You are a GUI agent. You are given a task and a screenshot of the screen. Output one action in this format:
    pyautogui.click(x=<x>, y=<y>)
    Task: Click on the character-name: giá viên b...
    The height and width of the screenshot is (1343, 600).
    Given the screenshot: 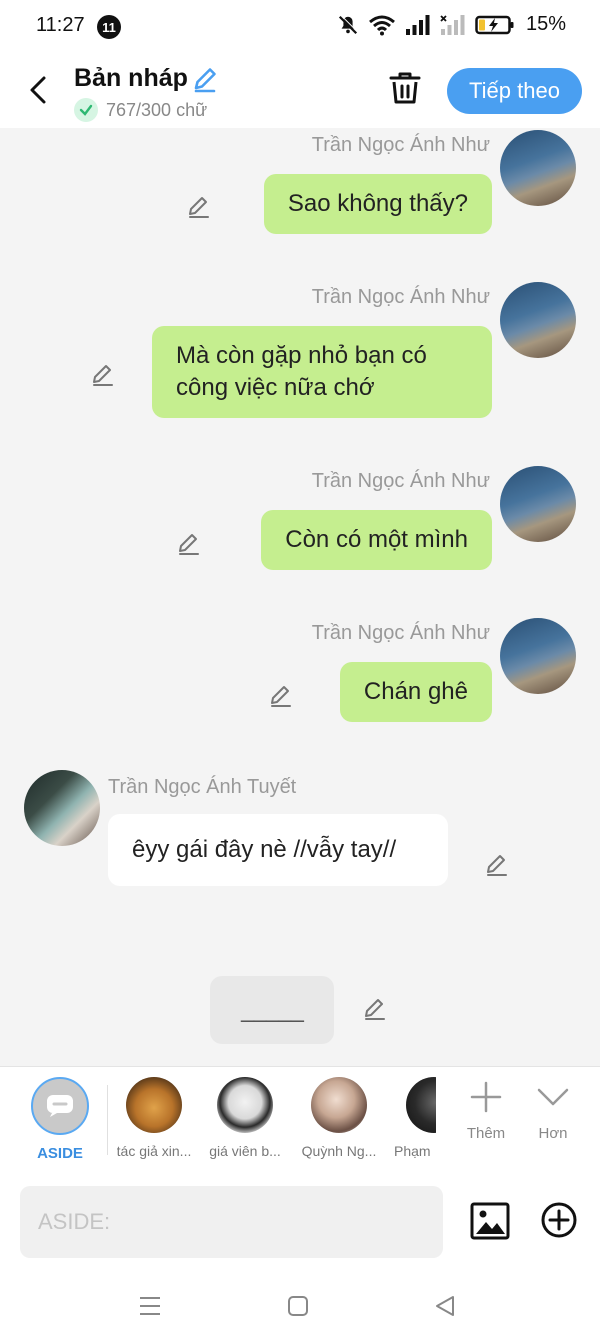 What is the action you would take?
    pyautogui.click(x=245, y=1151)
    